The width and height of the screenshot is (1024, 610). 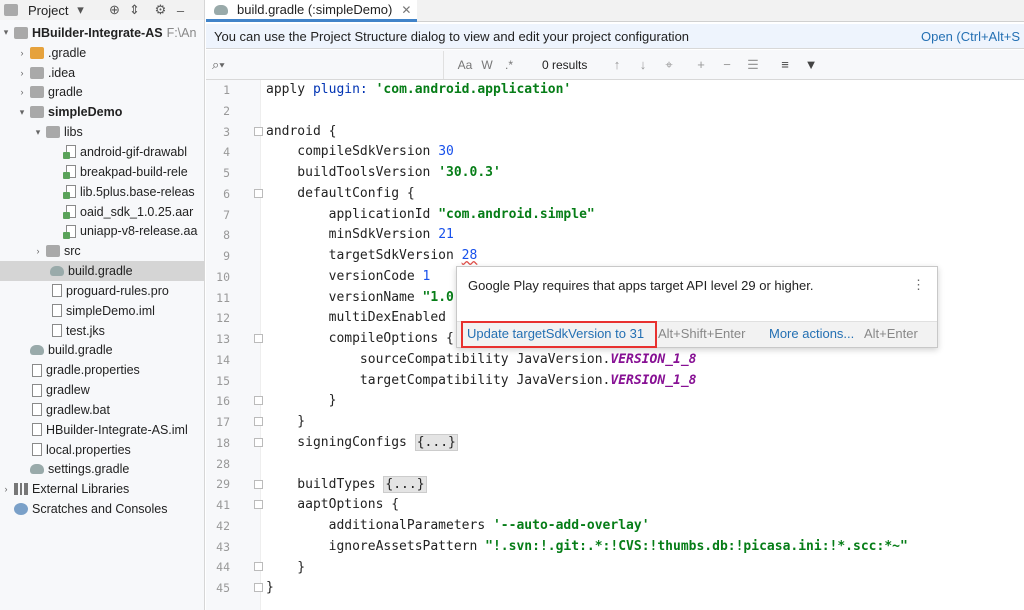 I want to click on tab-build-gradle: build.gradle (:simpleDemo) ✕, so click(x=312, y=11).